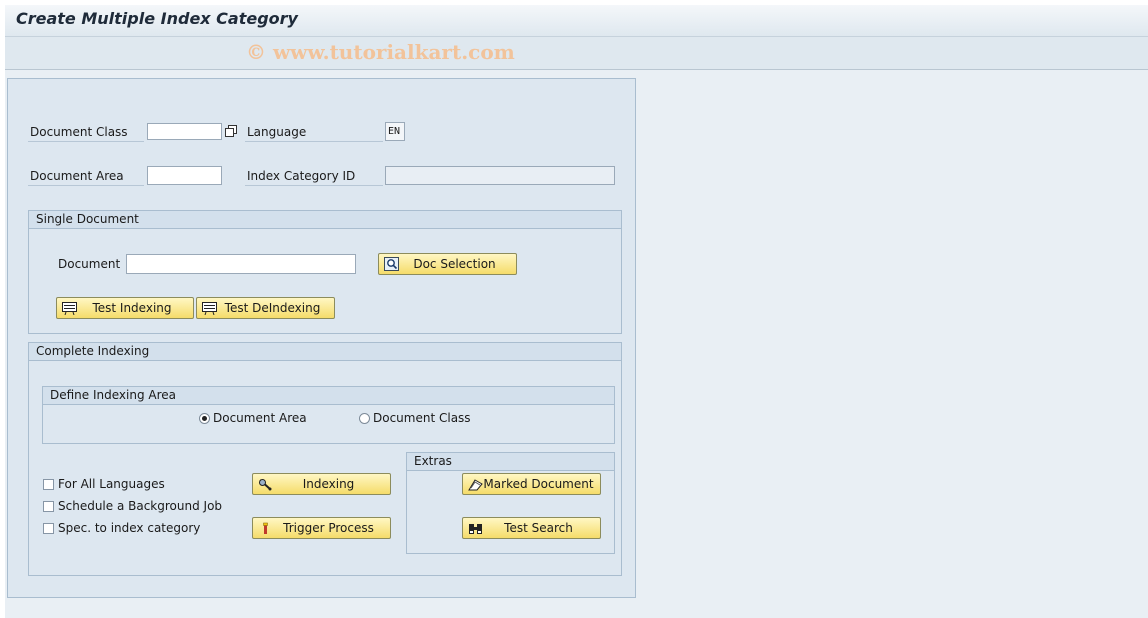  I want to click on document-label: Document, so click(89, 264).